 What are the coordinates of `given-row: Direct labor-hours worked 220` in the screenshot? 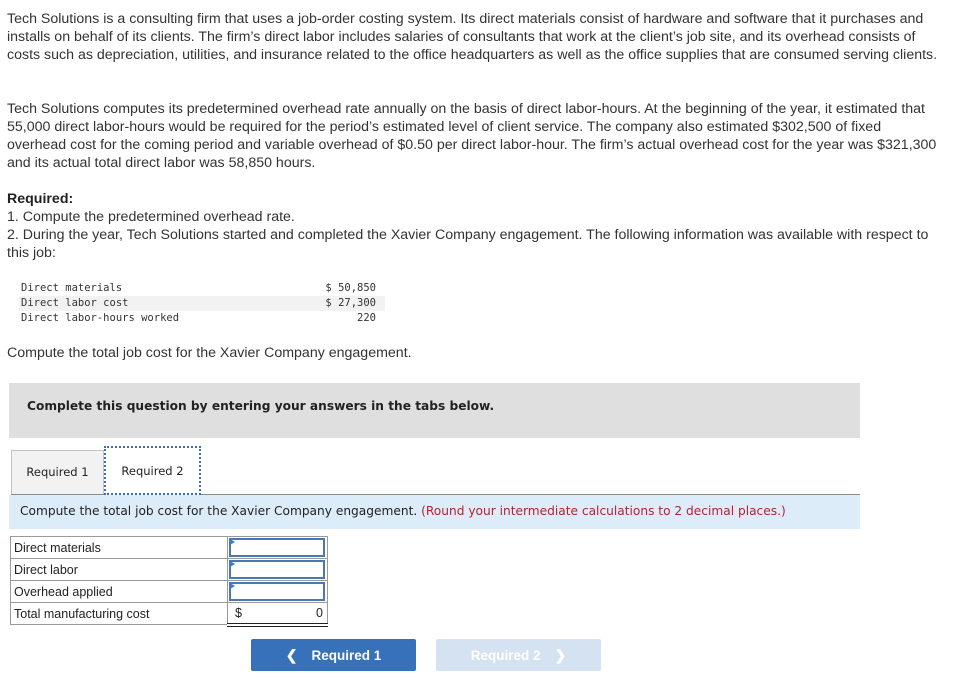 It's located at (202, 318).